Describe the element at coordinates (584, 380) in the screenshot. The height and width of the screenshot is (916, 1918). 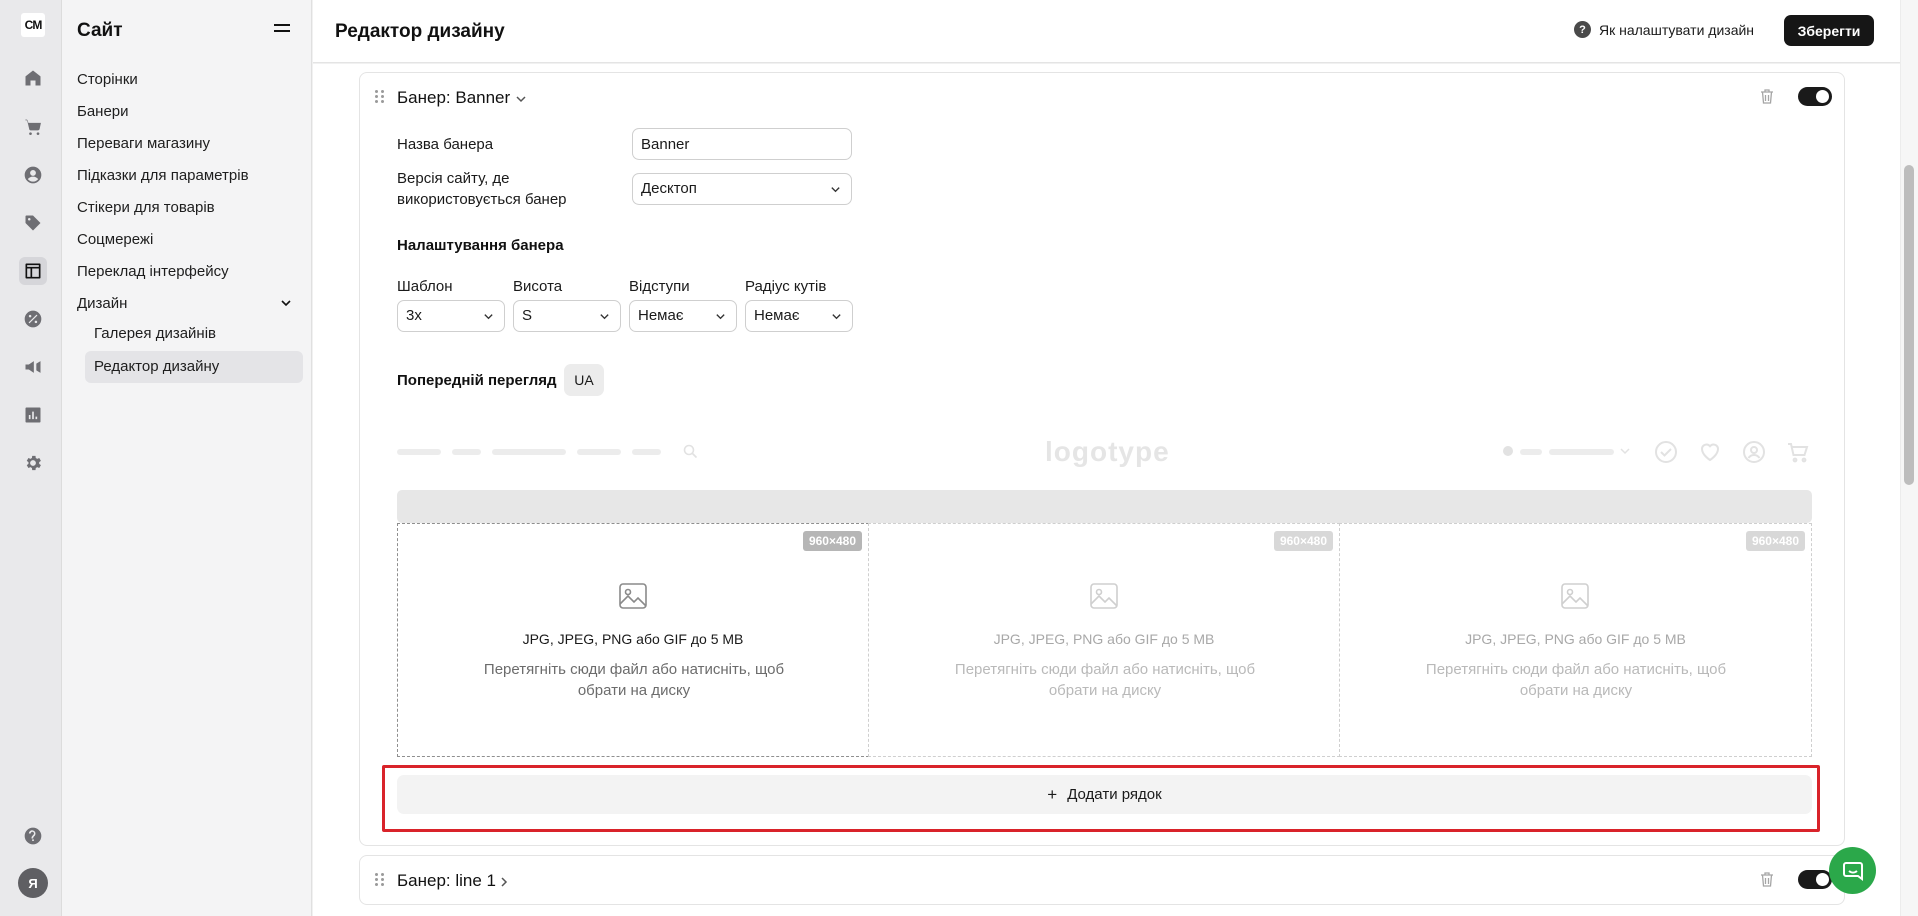
I see `preview-language-chip: UA` at that location.